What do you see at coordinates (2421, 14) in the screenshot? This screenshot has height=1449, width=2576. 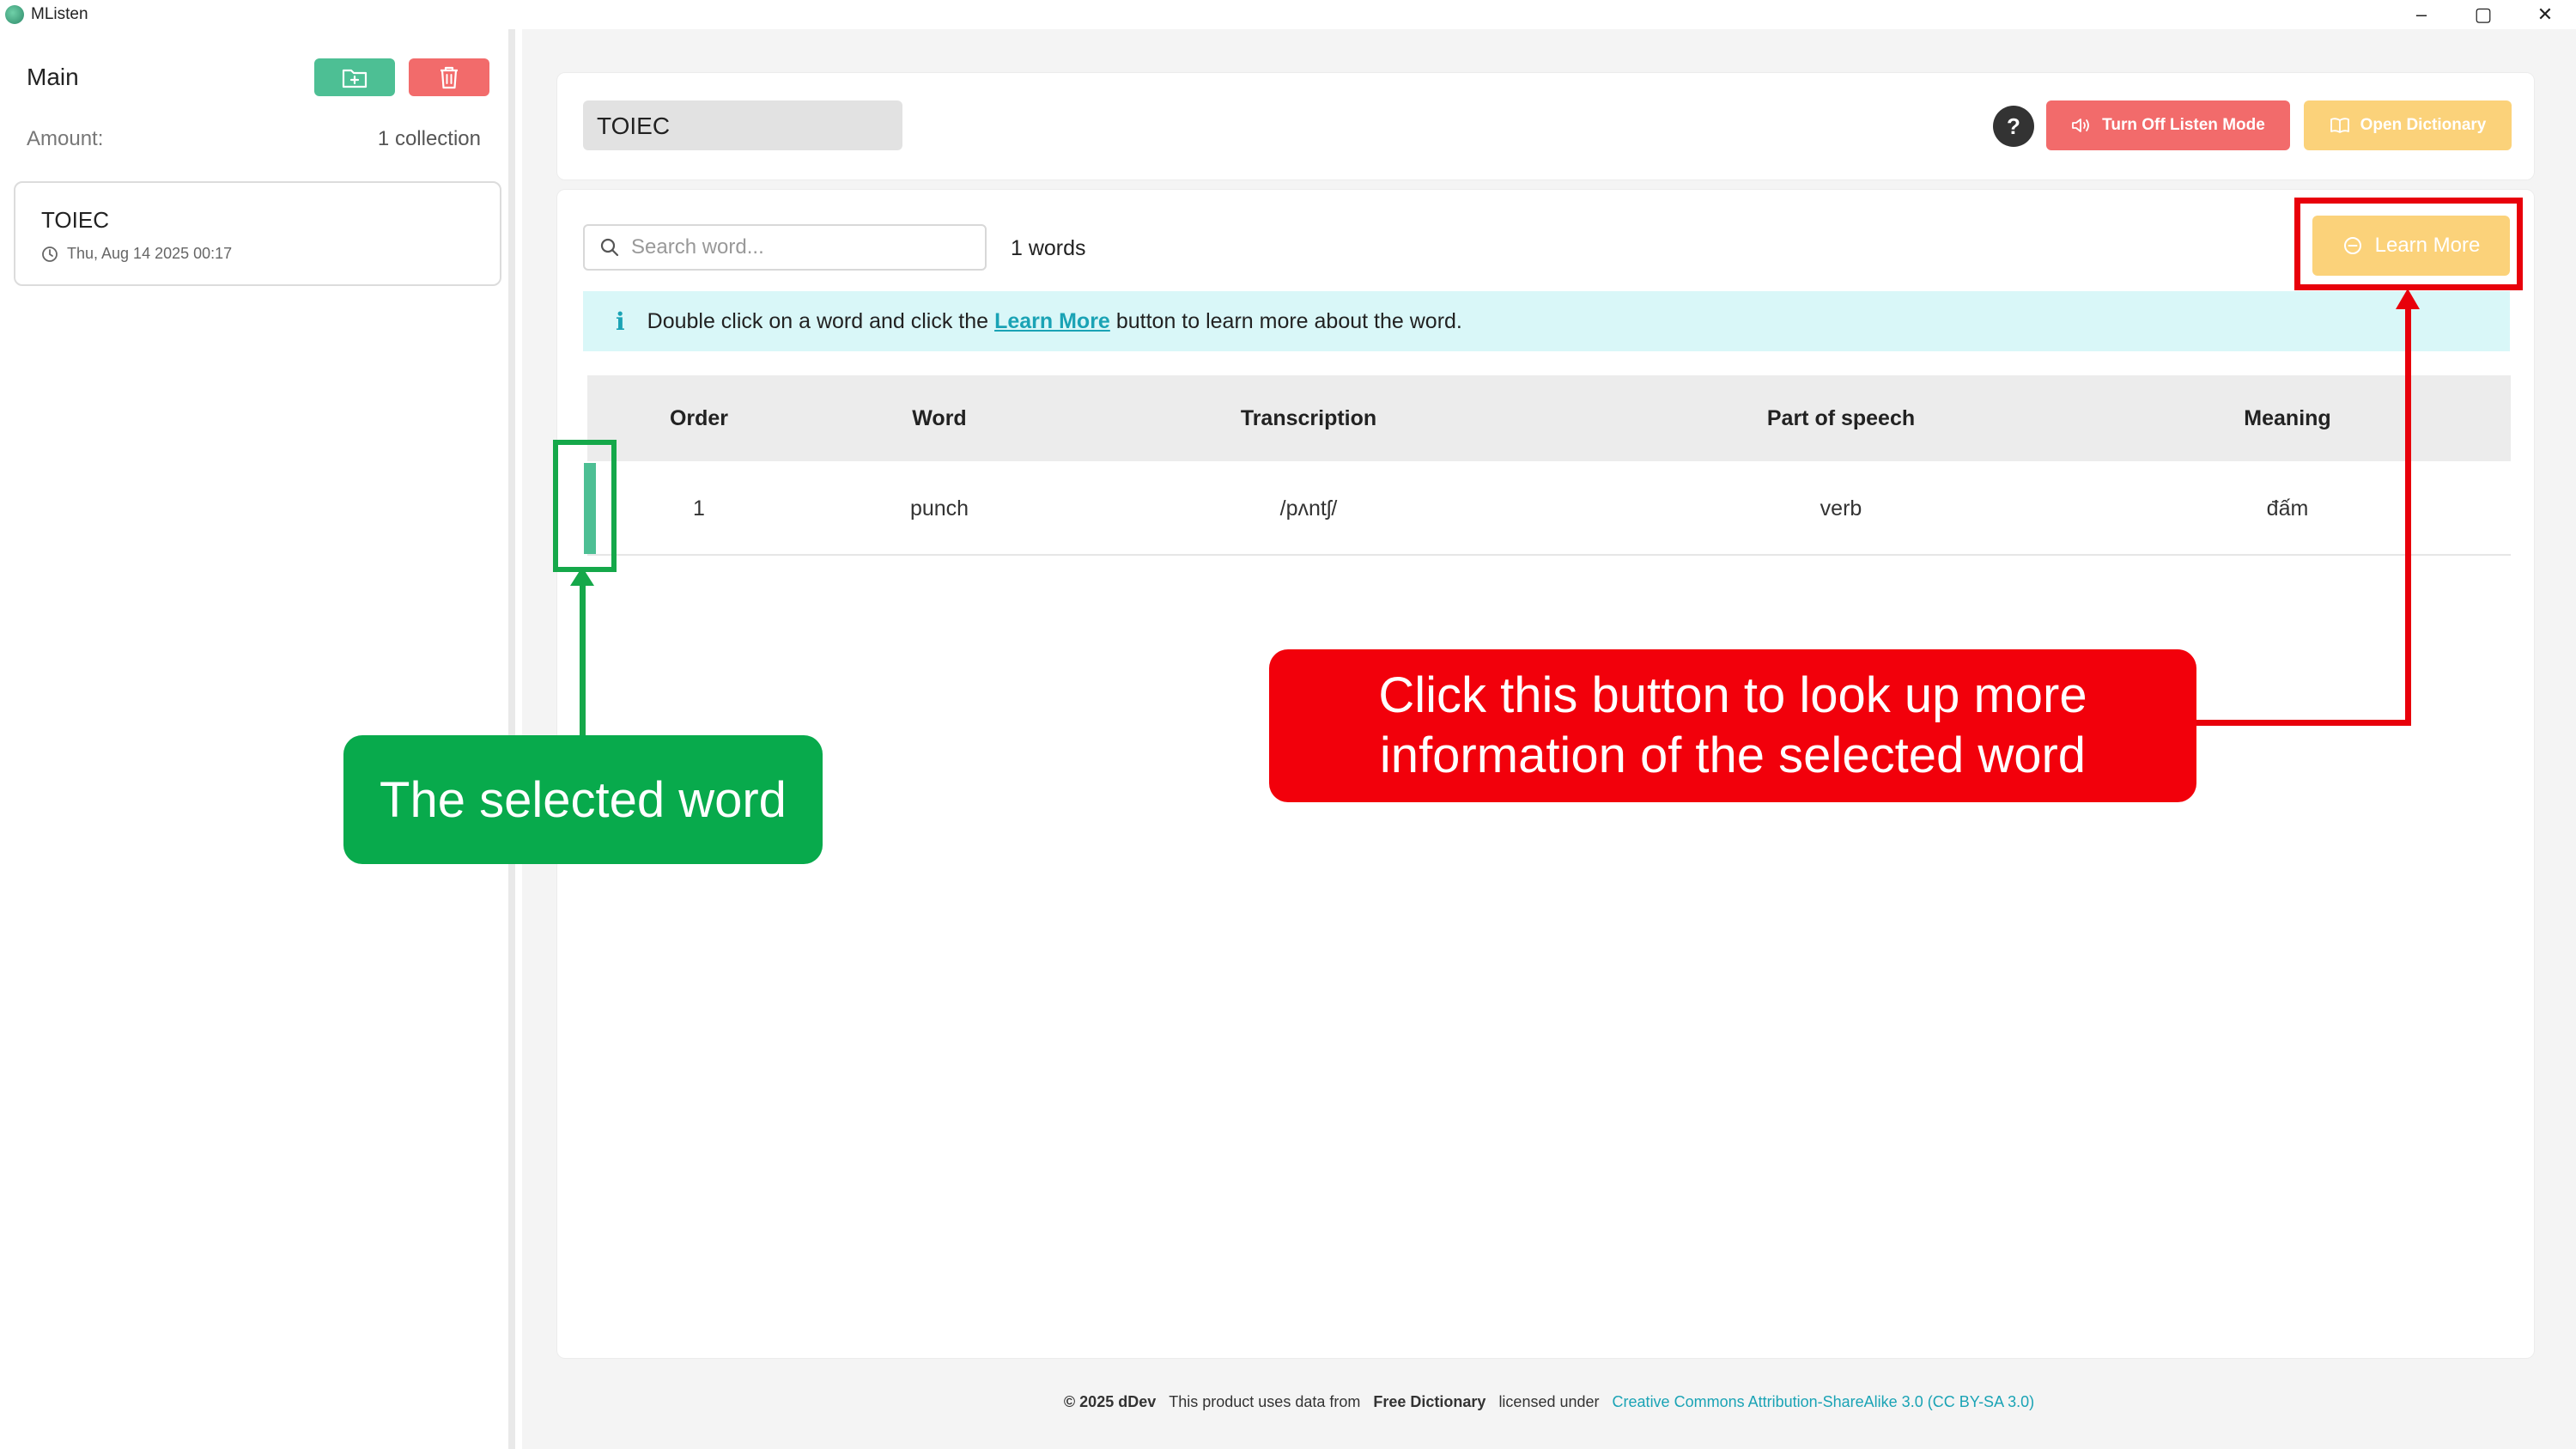 I see `minimize-button: –` at bounding box center [2421, 14].